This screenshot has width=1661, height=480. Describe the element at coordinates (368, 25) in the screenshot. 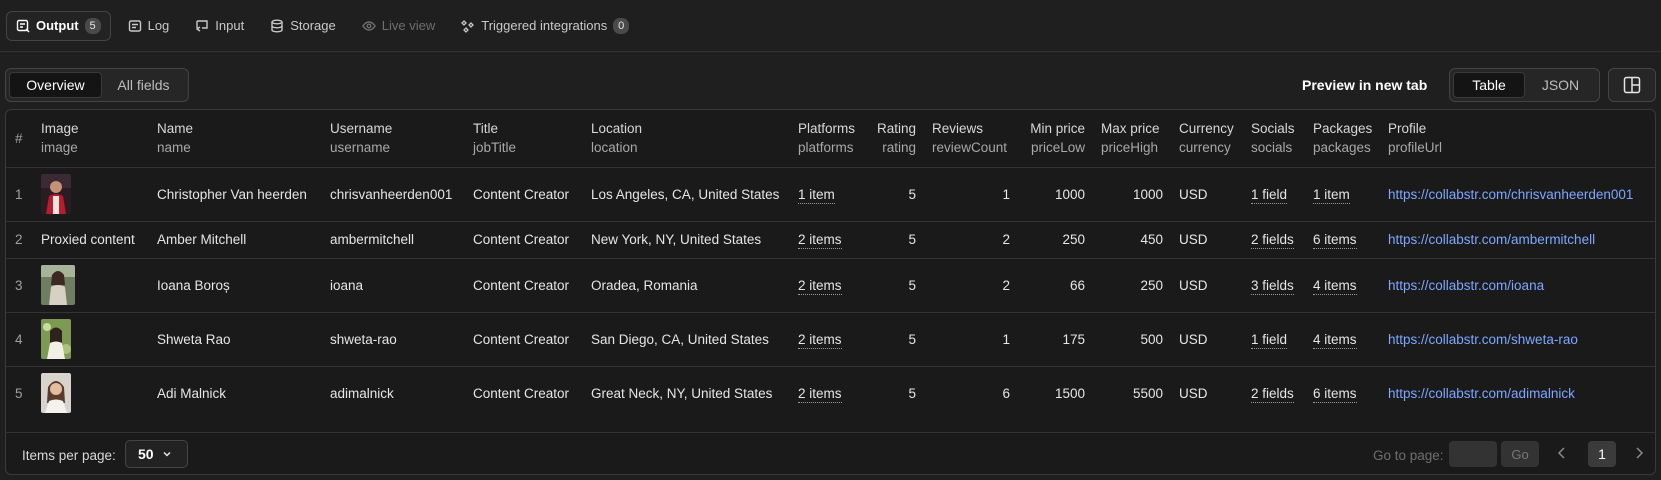

I see `live-view-icon` at that location.